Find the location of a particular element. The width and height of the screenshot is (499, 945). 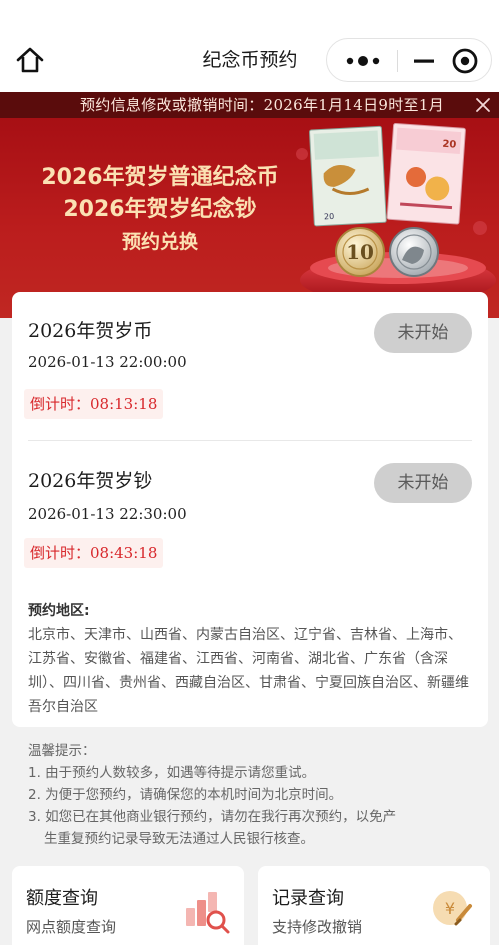

coin-status-button: 未开始 is located at coordinates (423, 333).